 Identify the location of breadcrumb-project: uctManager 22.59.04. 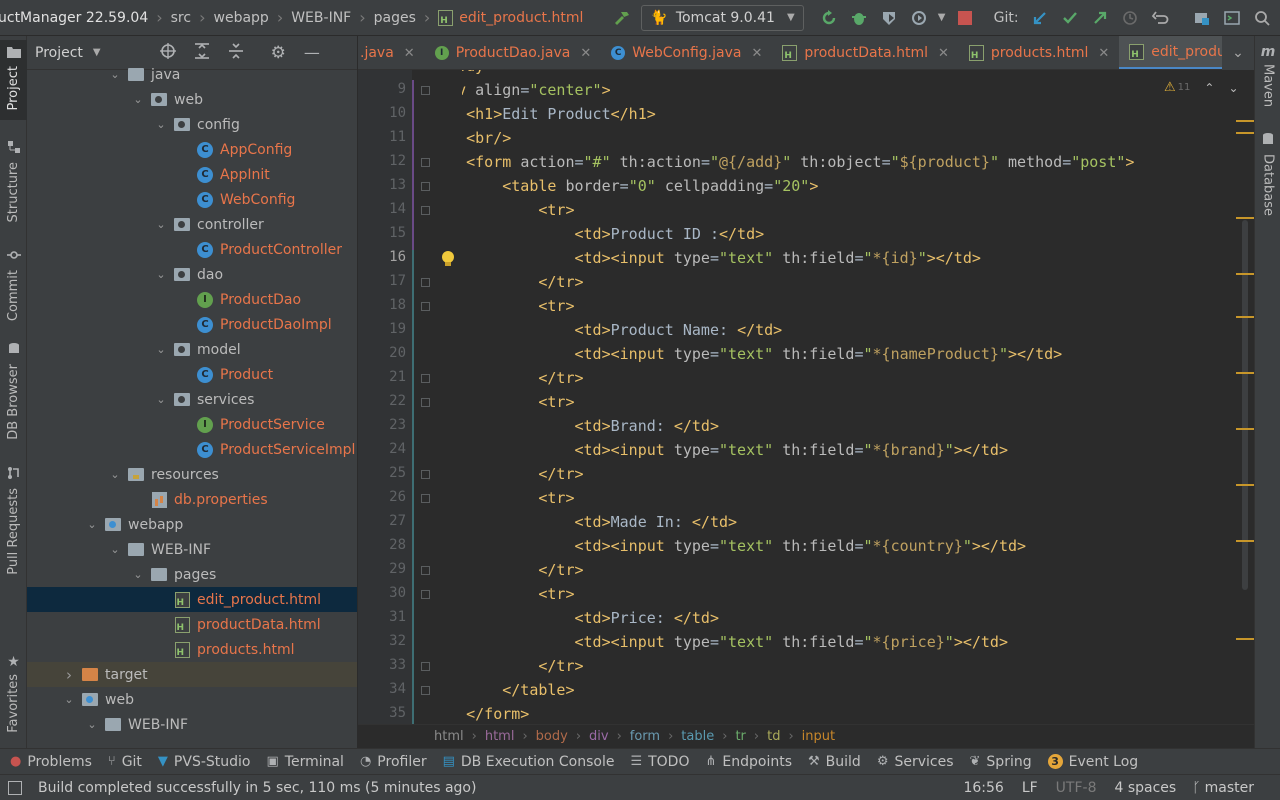
(74, 18).